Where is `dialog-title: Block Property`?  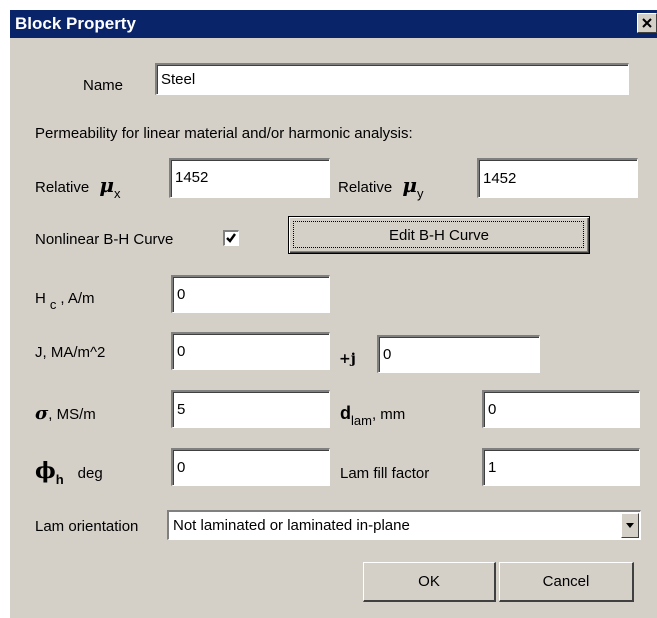 dialog-title: Block Property is located at coordinates (75, 23).